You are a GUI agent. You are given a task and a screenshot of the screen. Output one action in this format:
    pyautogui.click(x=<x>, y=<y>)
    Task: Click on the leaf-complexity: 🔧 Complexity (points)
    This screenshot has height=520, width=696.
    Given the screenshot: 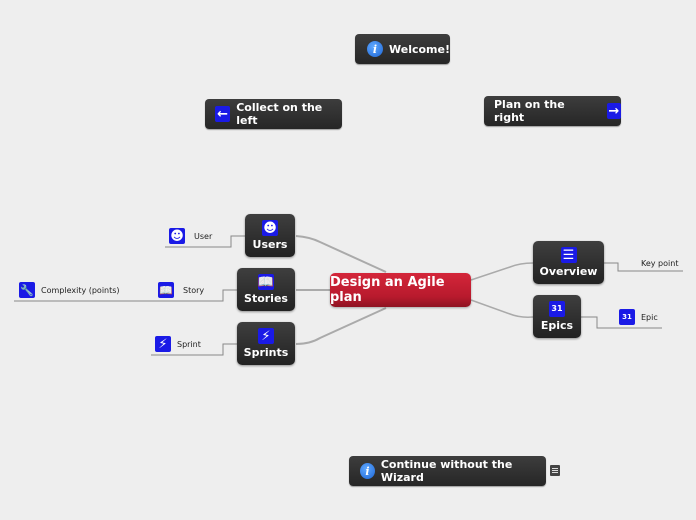 What is the action you would take?
    pyautogui.click(x=69, y=290)
    